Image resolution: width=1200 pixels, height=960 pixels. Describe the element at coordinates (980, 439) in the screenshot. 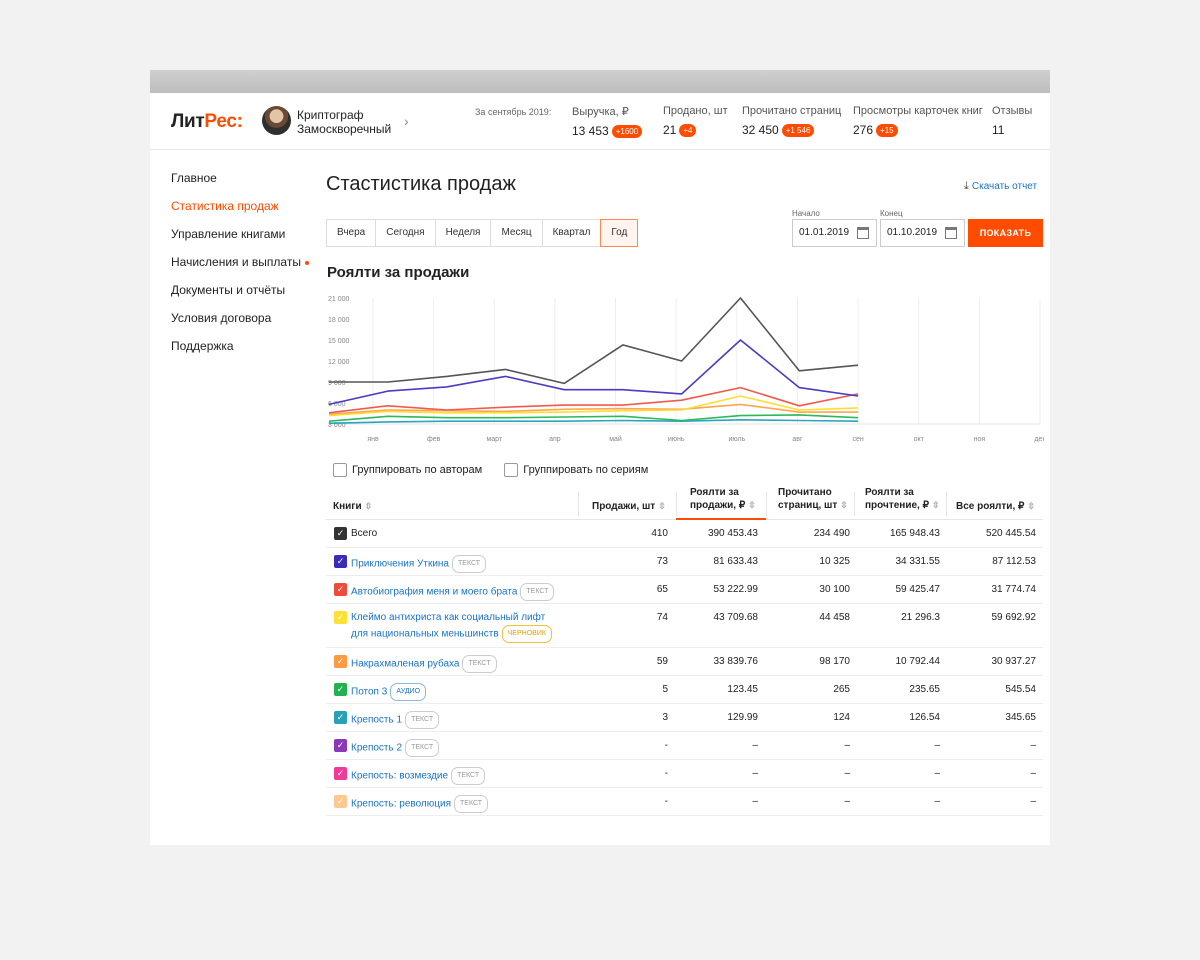

I see `x-tick-label: ноя` at that location.